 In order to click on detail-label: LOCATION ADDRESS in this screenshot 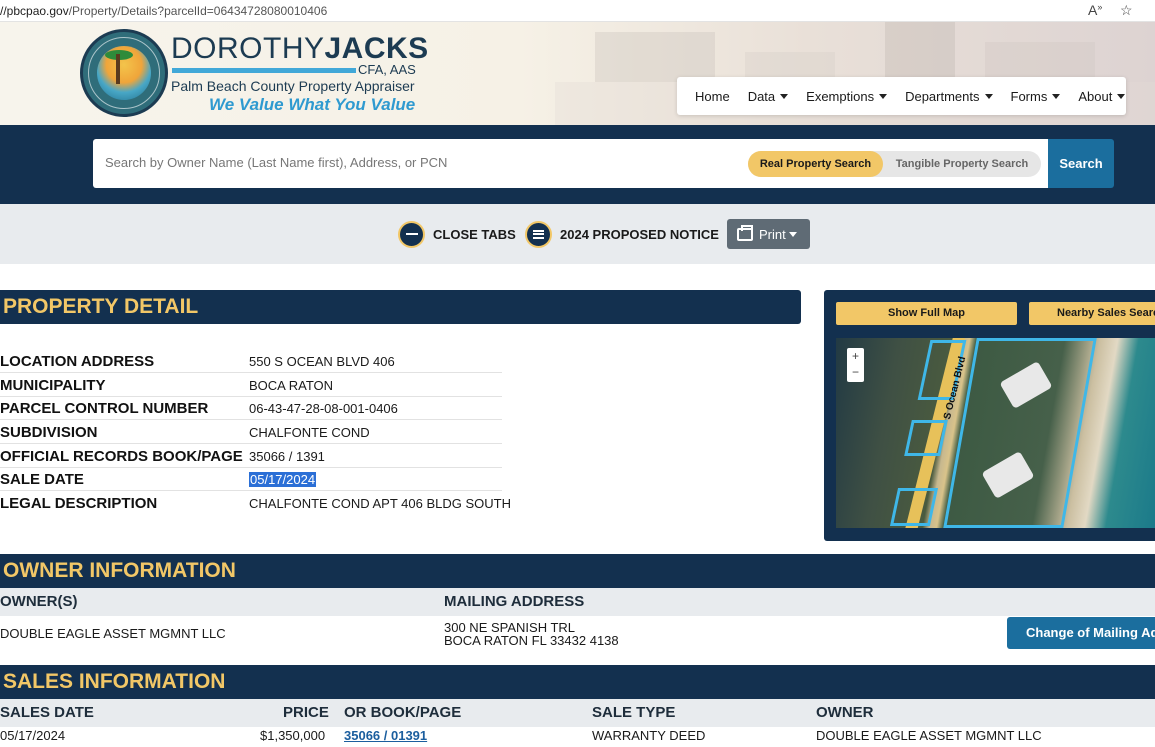, I will do `click(77, 361)`.